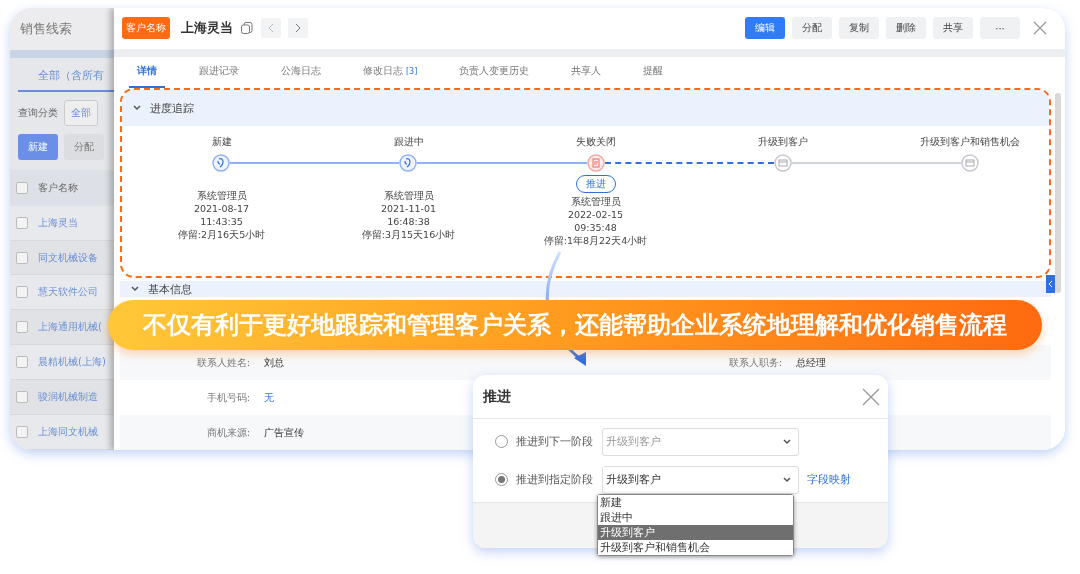 The width and height of the screenshot is (1080, 574). What do you see at coordinates (575, 325) in the screenshot?
I see `caption-banner: 不仅有利于更好地跟踪和管理客户关系，还能帮助企业系统地理解和优化销售流程` at bounding box center [575, 325].